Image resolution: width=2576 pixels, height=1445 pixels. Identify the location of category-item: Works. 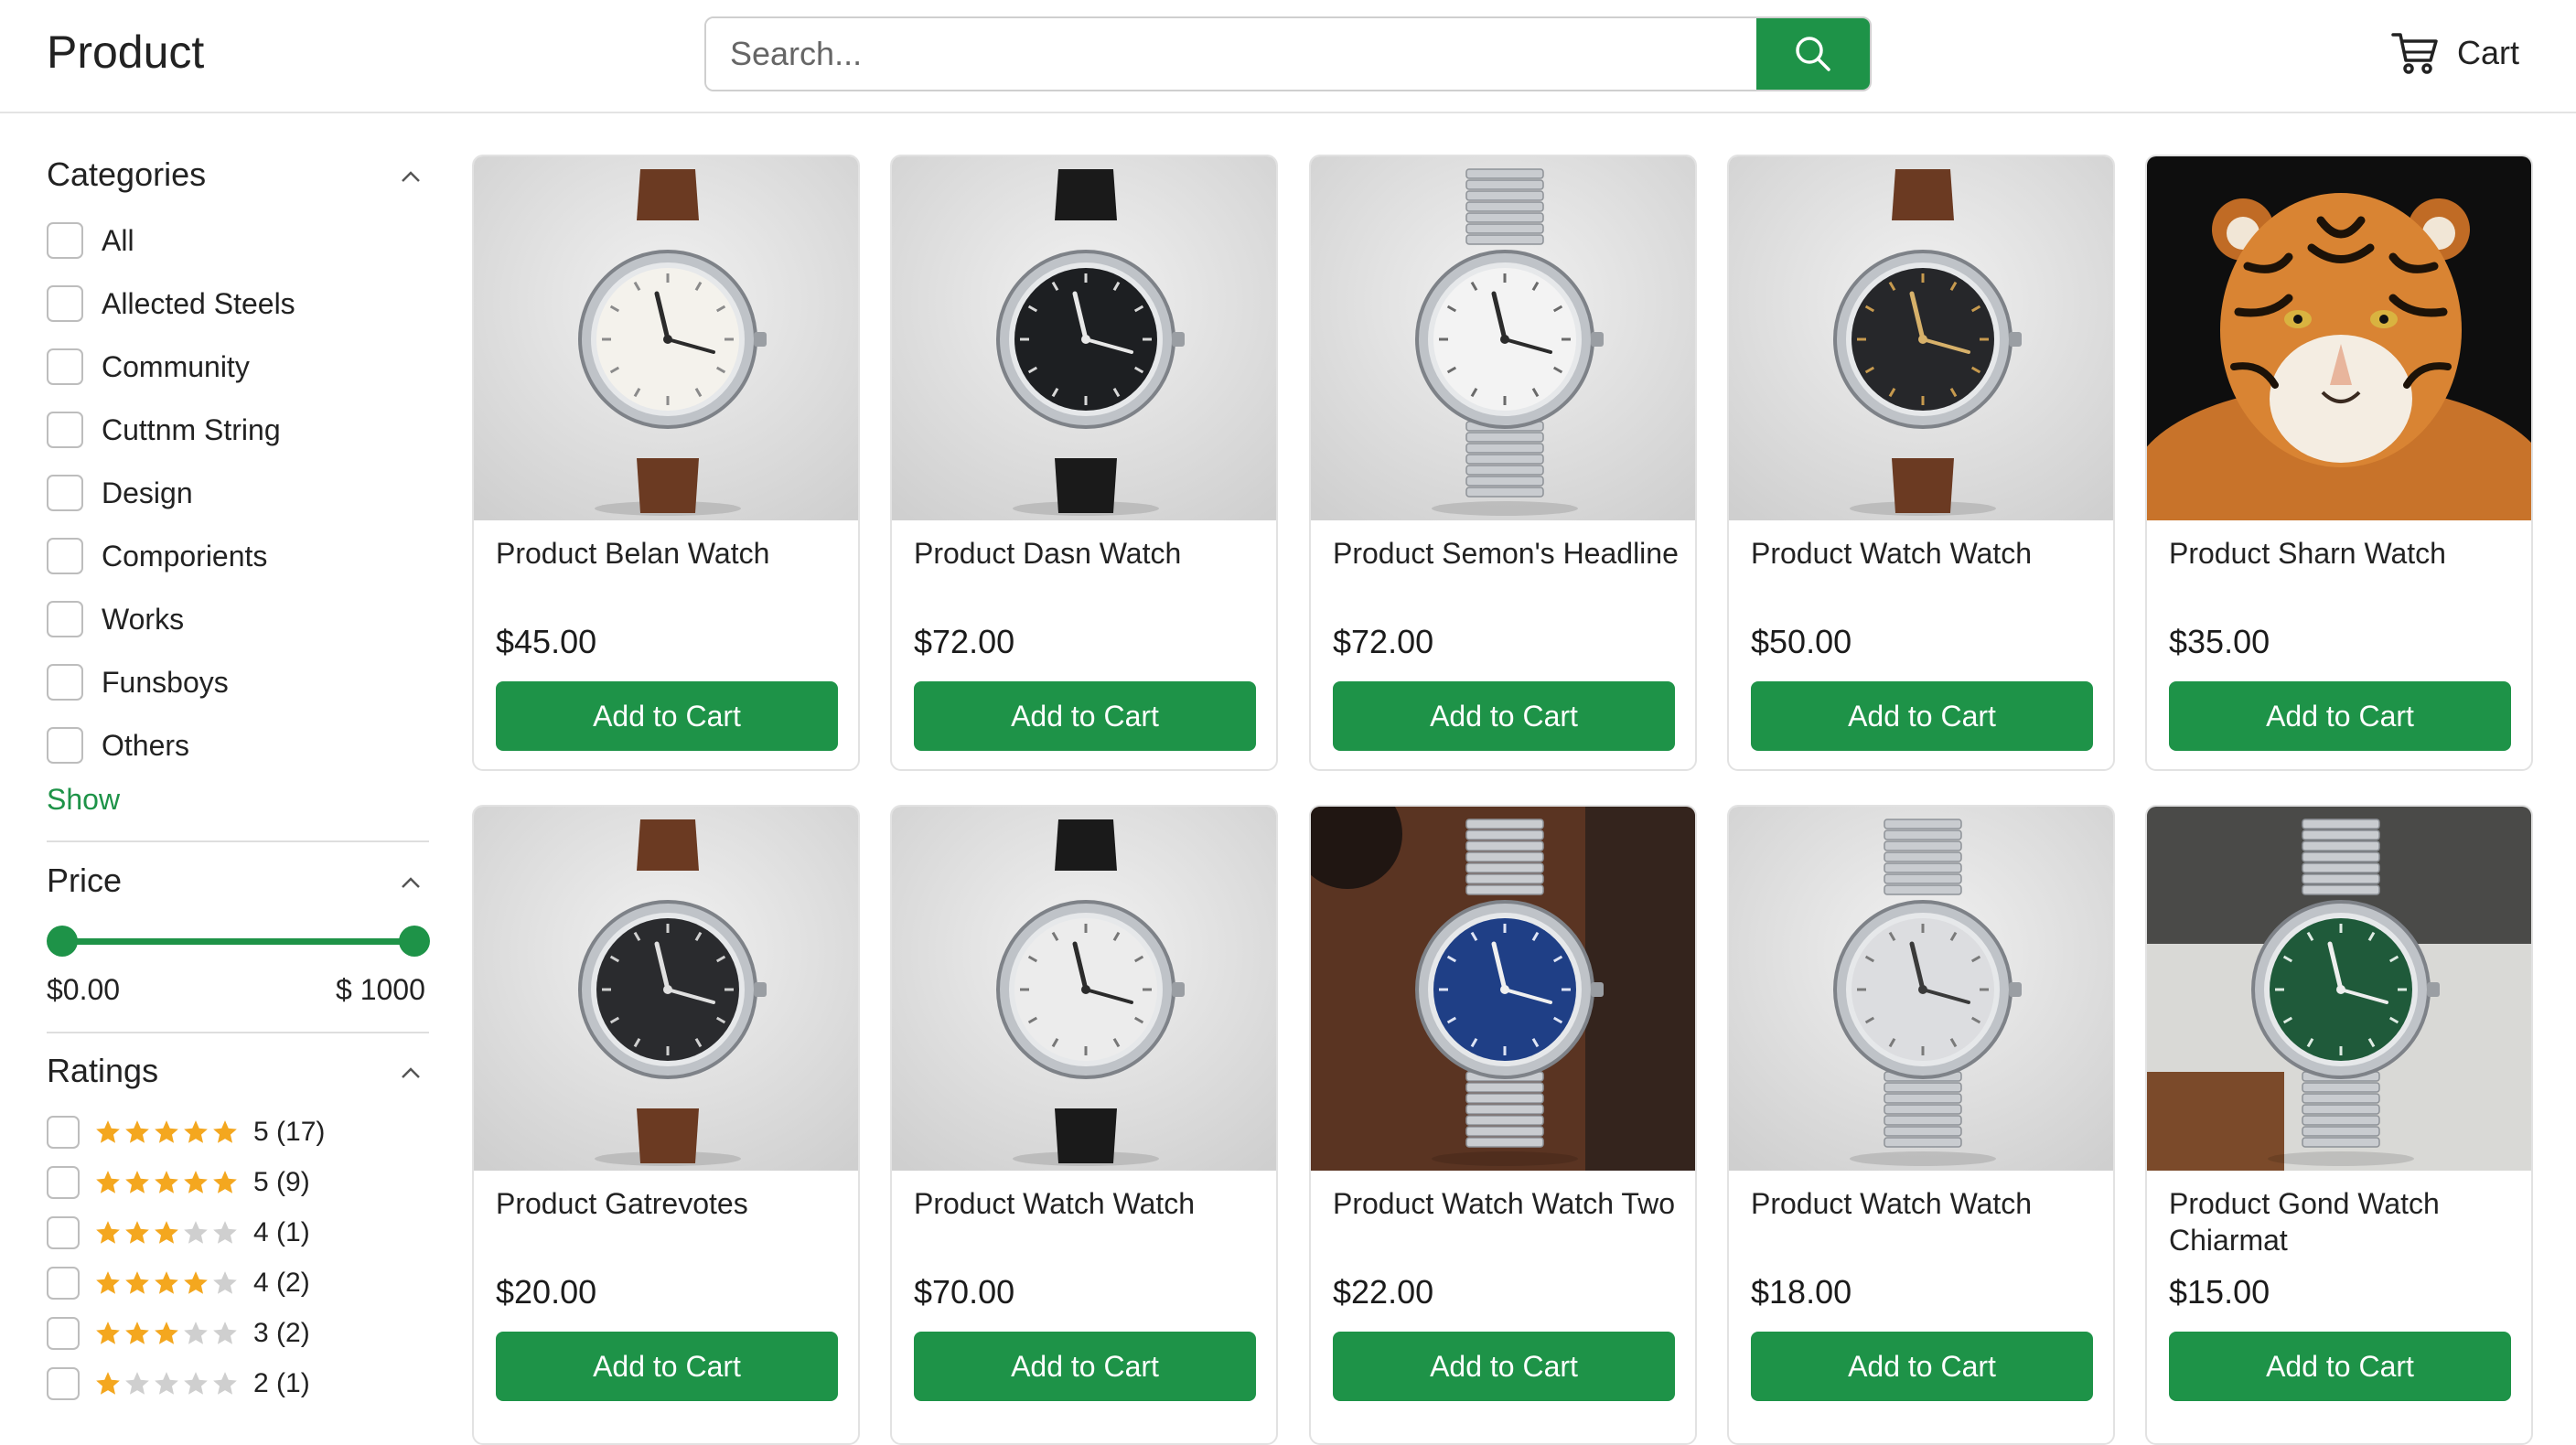
(116, 619).